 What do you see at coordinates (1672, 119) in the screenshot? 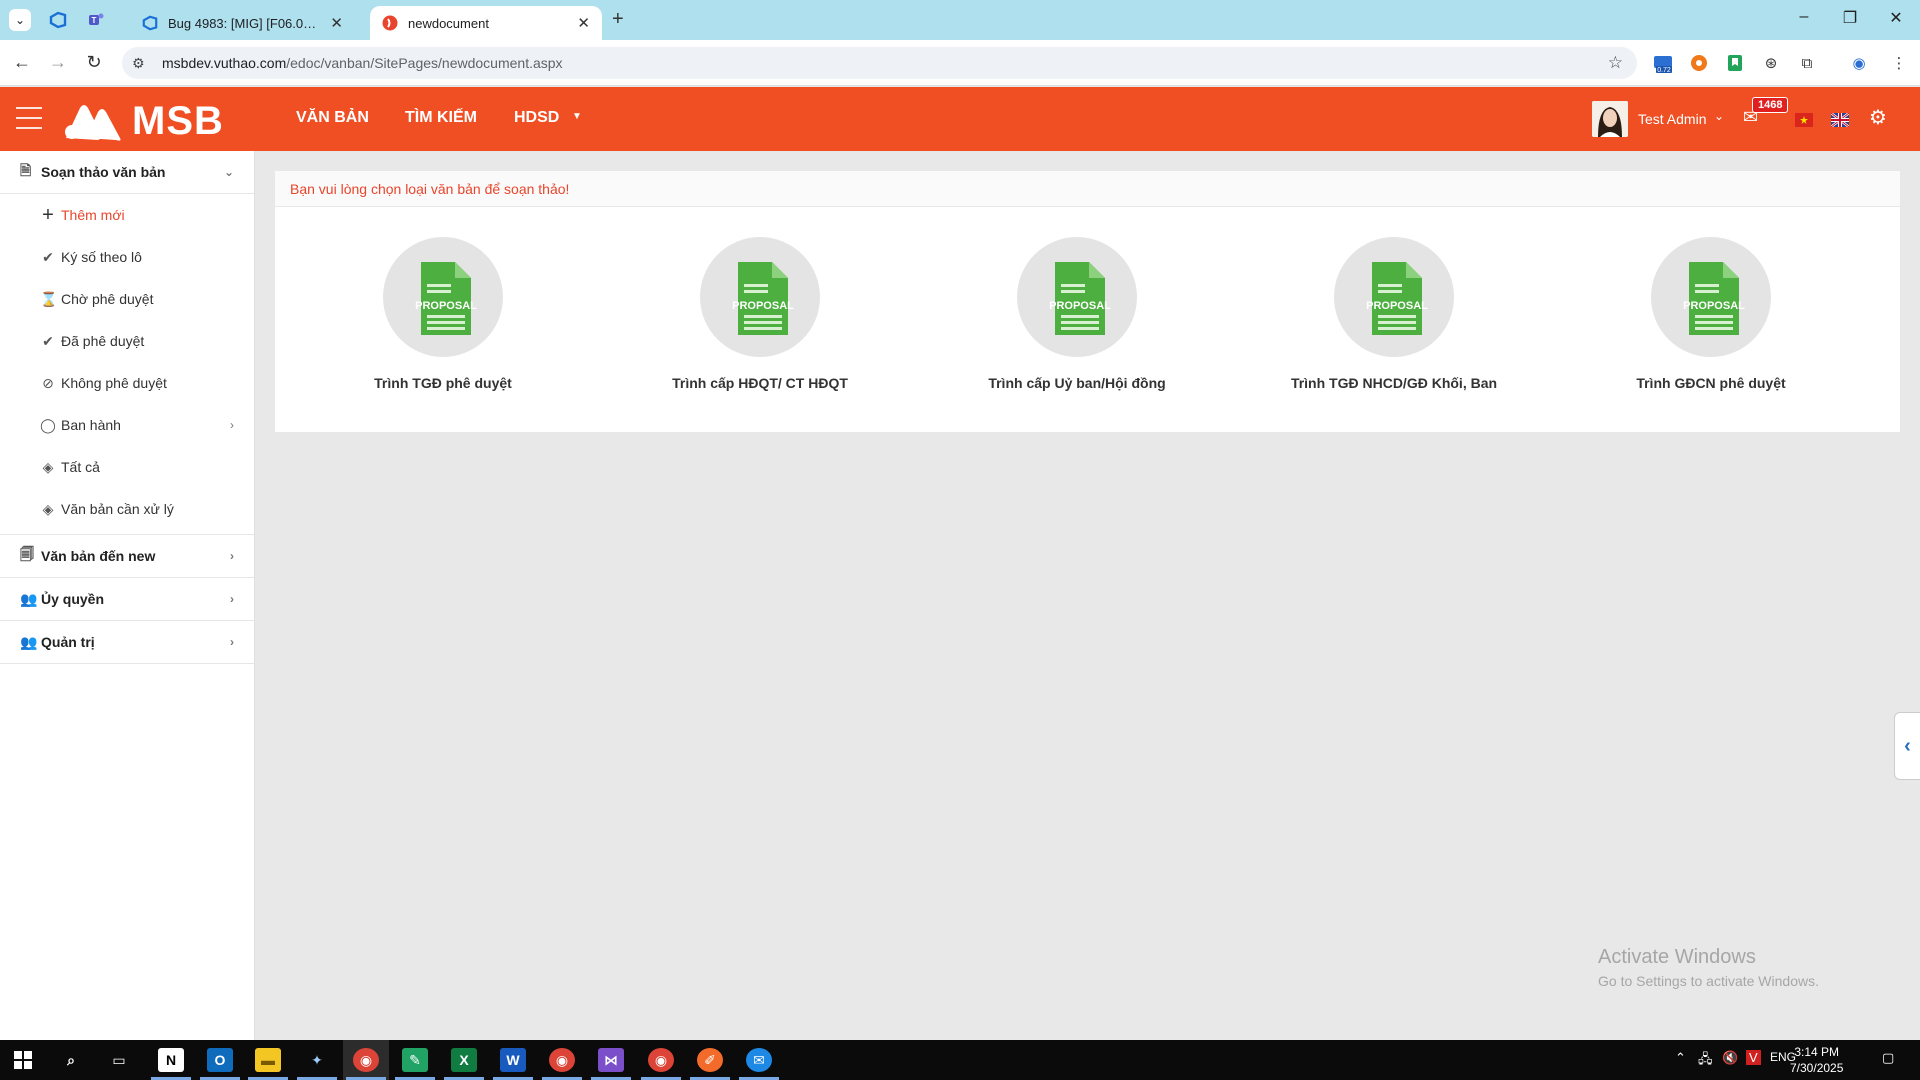
I see `username: Test Admin` at bounding box center [1672, 119].